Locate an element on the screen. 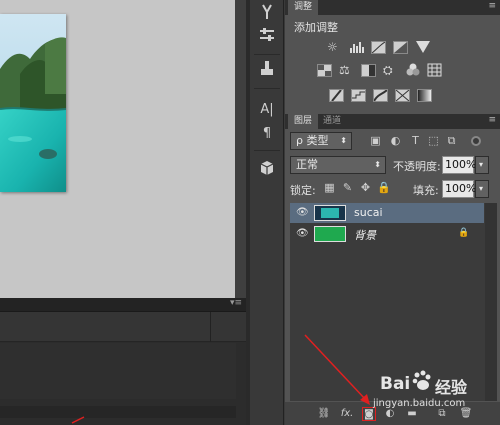 This screenshot has height=425, width=500. layer-lock-icon: 🔒 is located at coordinates (464, 233).